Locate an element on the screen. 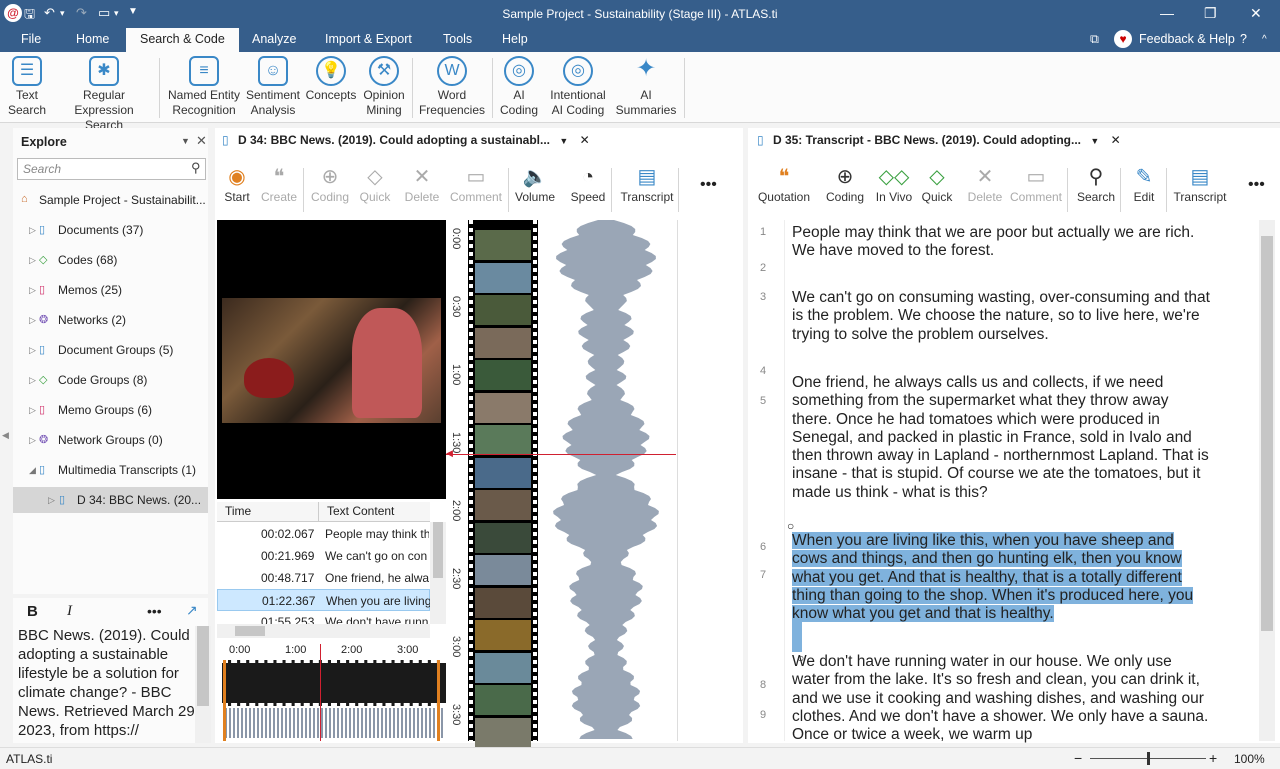 This screenshot has height=769, width=1280. collapse-ribbon-icon: ^ is located at coordinates (1264, 39).